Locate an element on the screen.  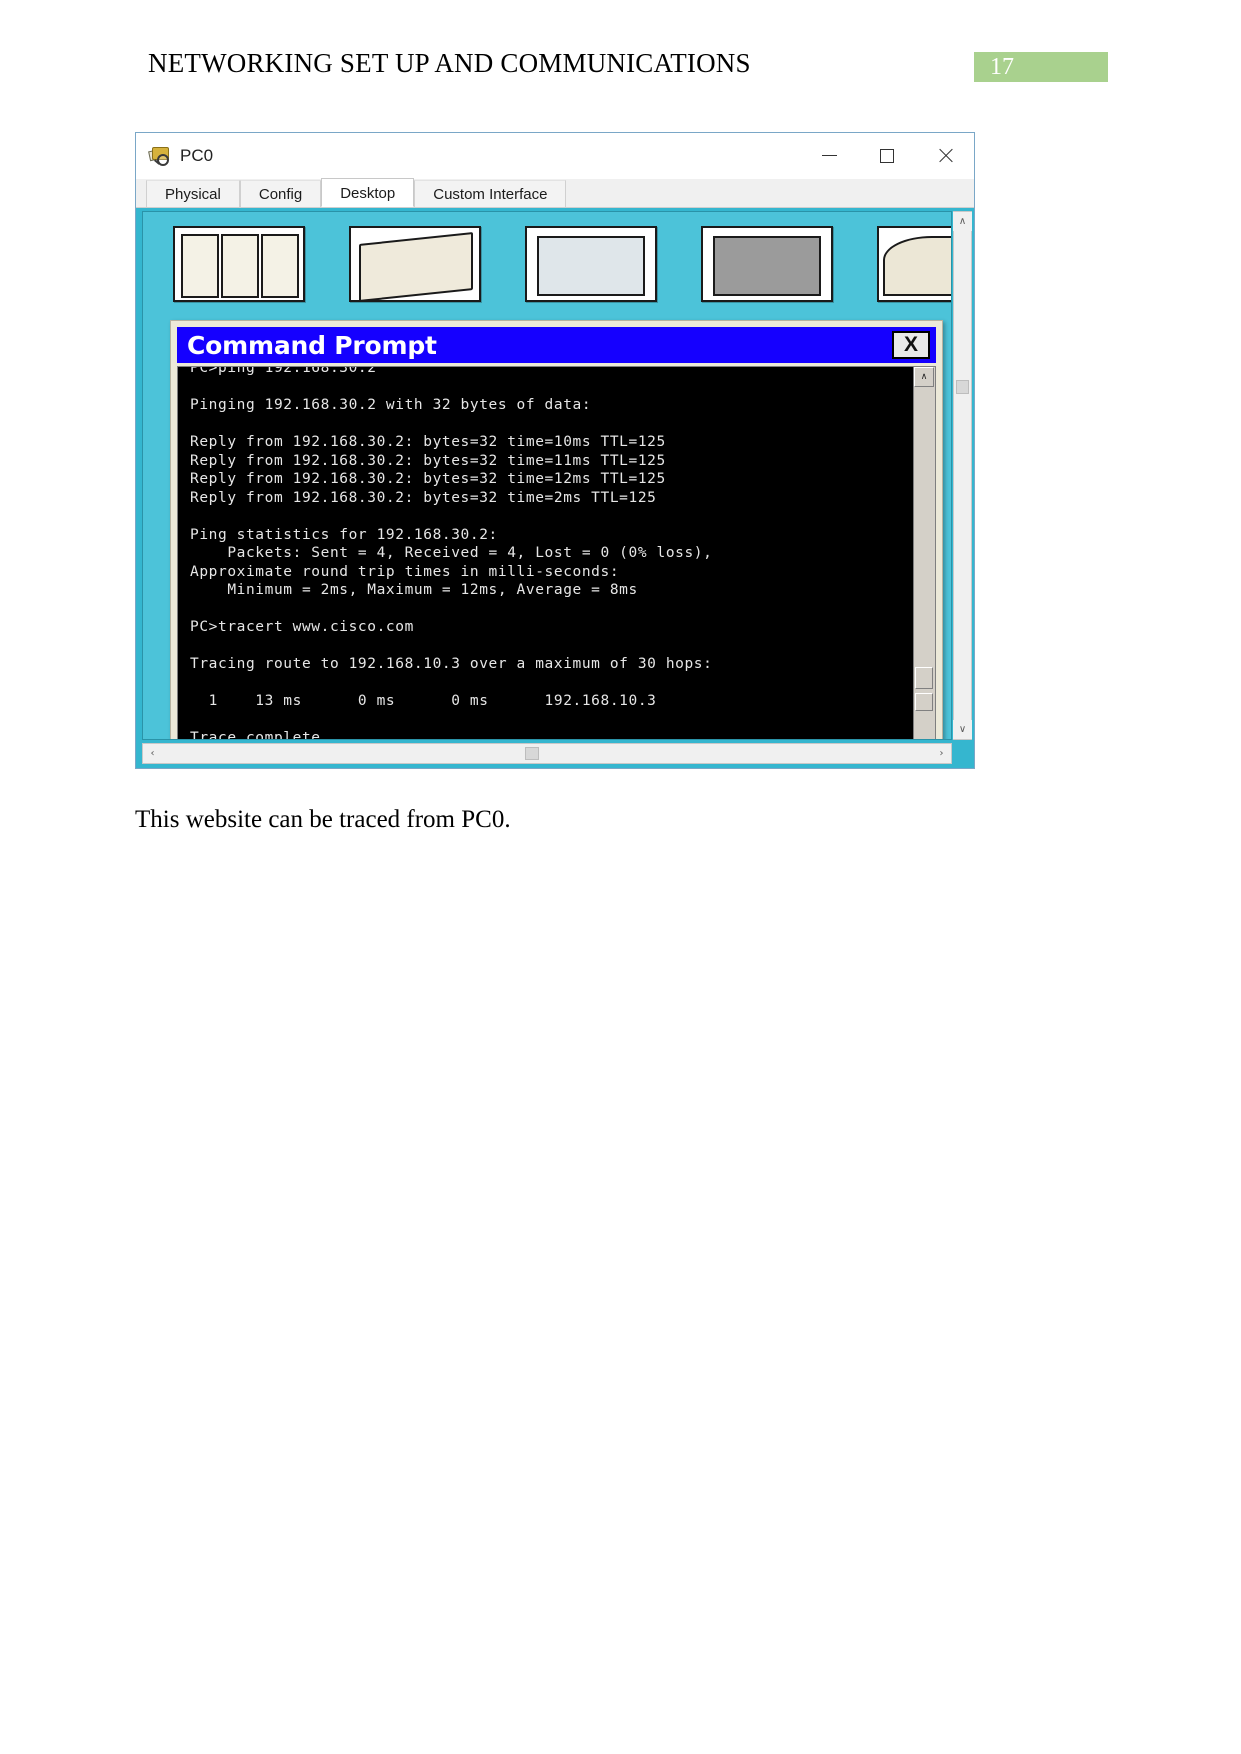
close-icon is located at coordinates (945, 155).